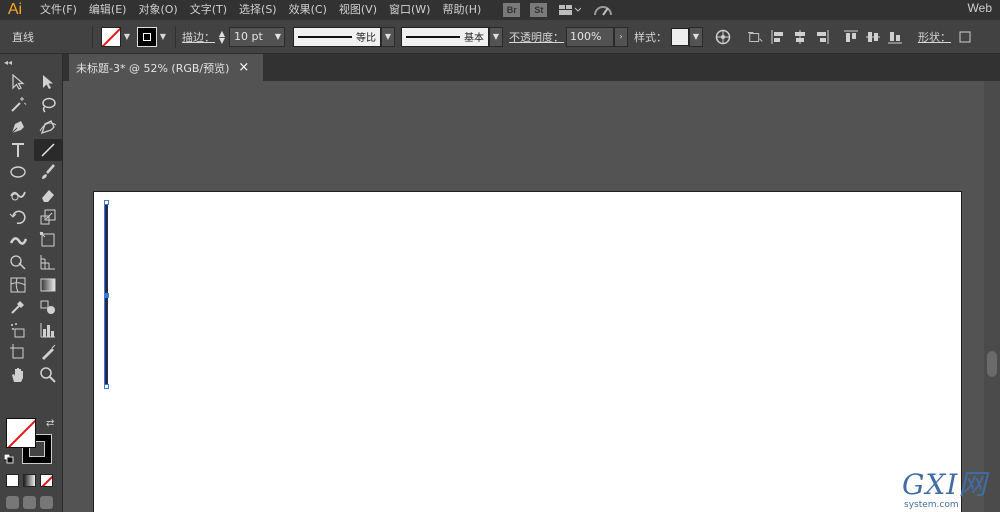 This screenshot has height=512, width=1000. What do you see at coordinates (29, 480) in the screenshot?
I see `gradient-mode-icon` at bounding box center [29, 480].